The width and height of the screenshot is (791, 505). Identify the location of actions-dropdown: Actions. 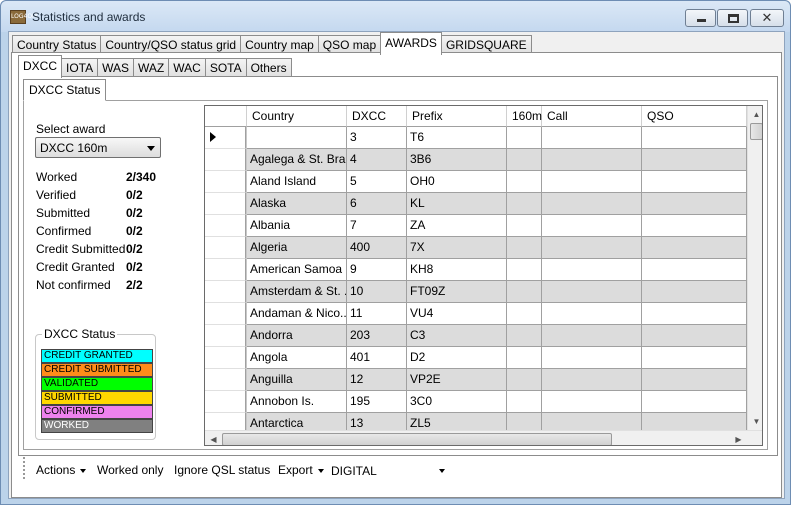
(61, 470).